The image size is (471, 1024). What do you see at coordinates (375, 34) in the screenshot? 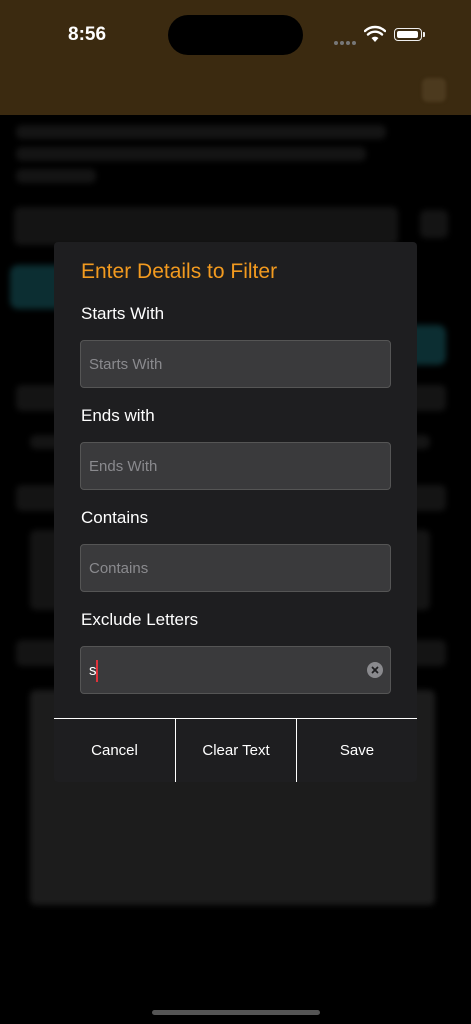
I see `wifi-icon` at bounding box center [375, 34].